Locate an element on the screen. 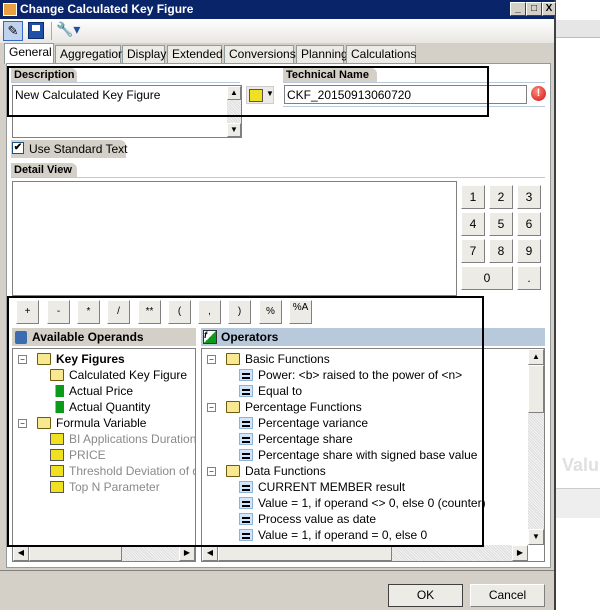 The height and width of the screenshot is (610, 600). key-0: 0 is located at coordinates (487, 278).